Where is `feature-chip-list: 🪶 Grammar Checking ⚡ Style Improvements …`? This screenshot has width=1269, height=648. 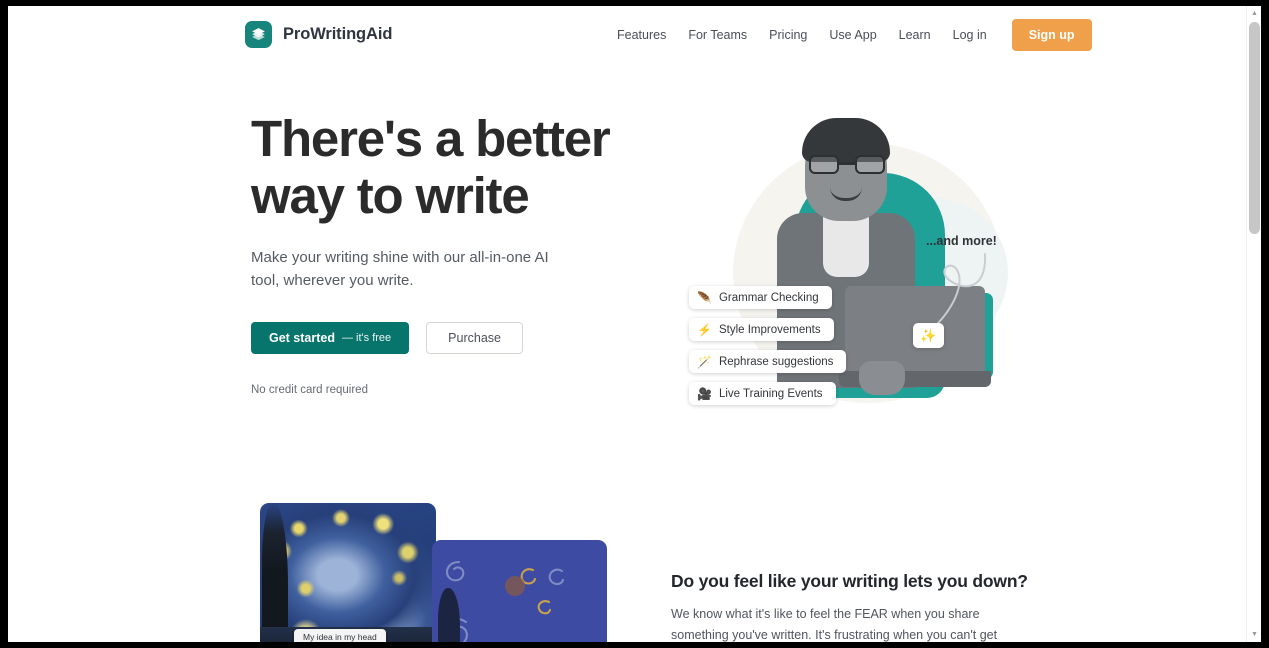
feature-chip-list: 🪶 Grammar Checking ⚡ Style Improvements … is located at coordinates (768, 345).